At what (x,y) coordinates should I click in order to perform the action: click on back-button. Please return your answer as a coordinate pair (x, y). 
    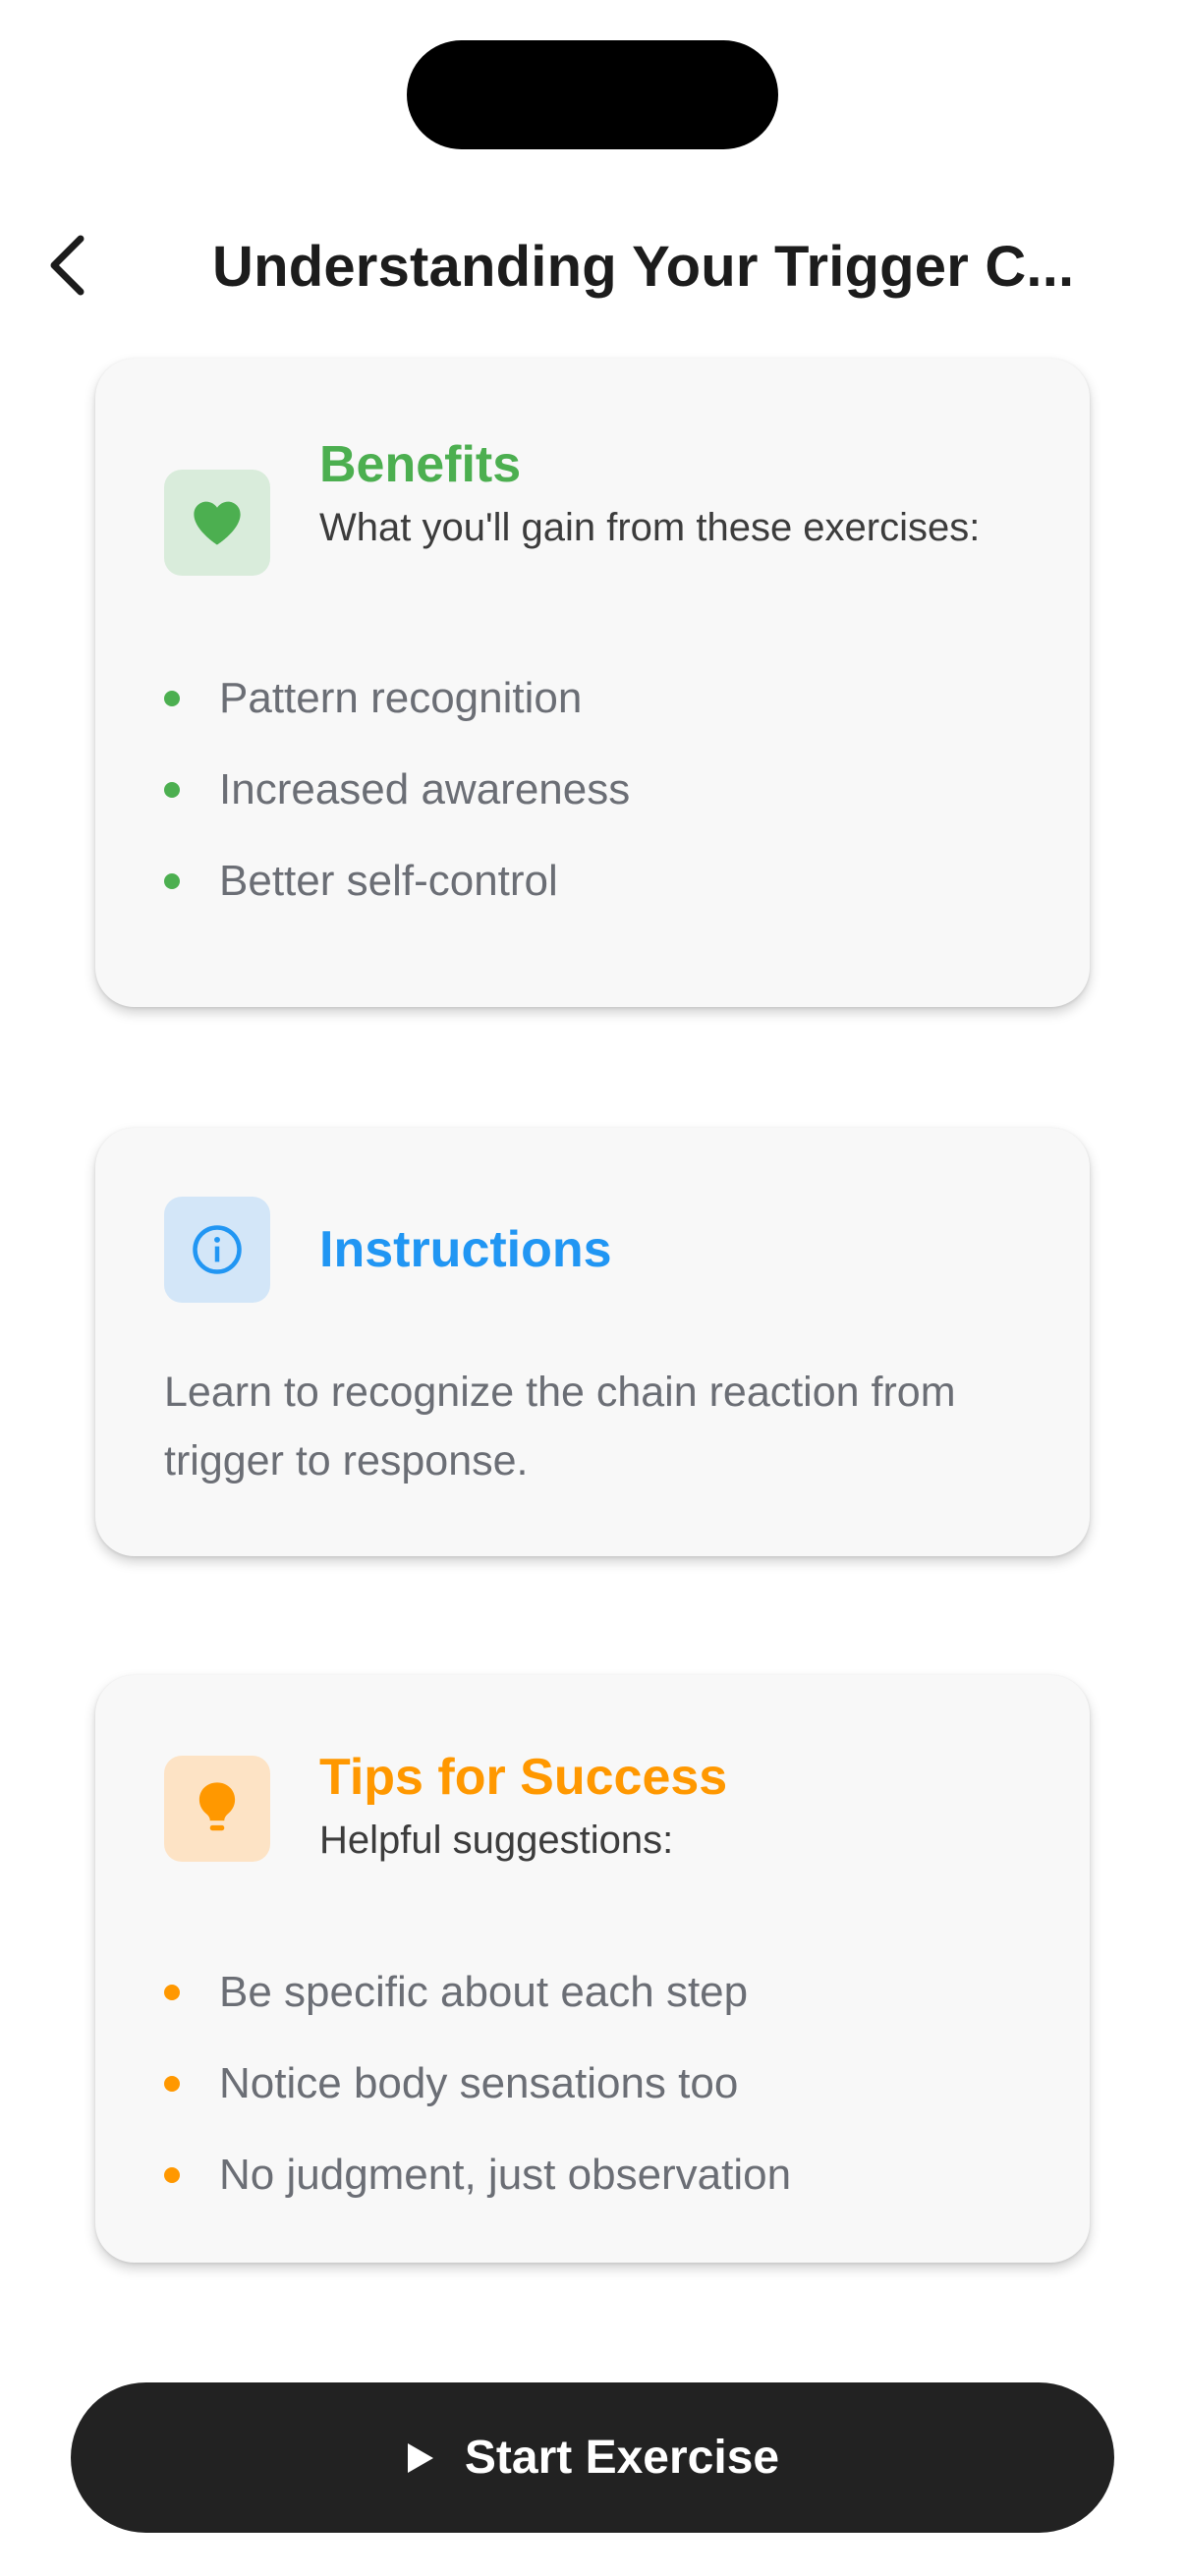
    Looking at the image, I should click on (67, 265).